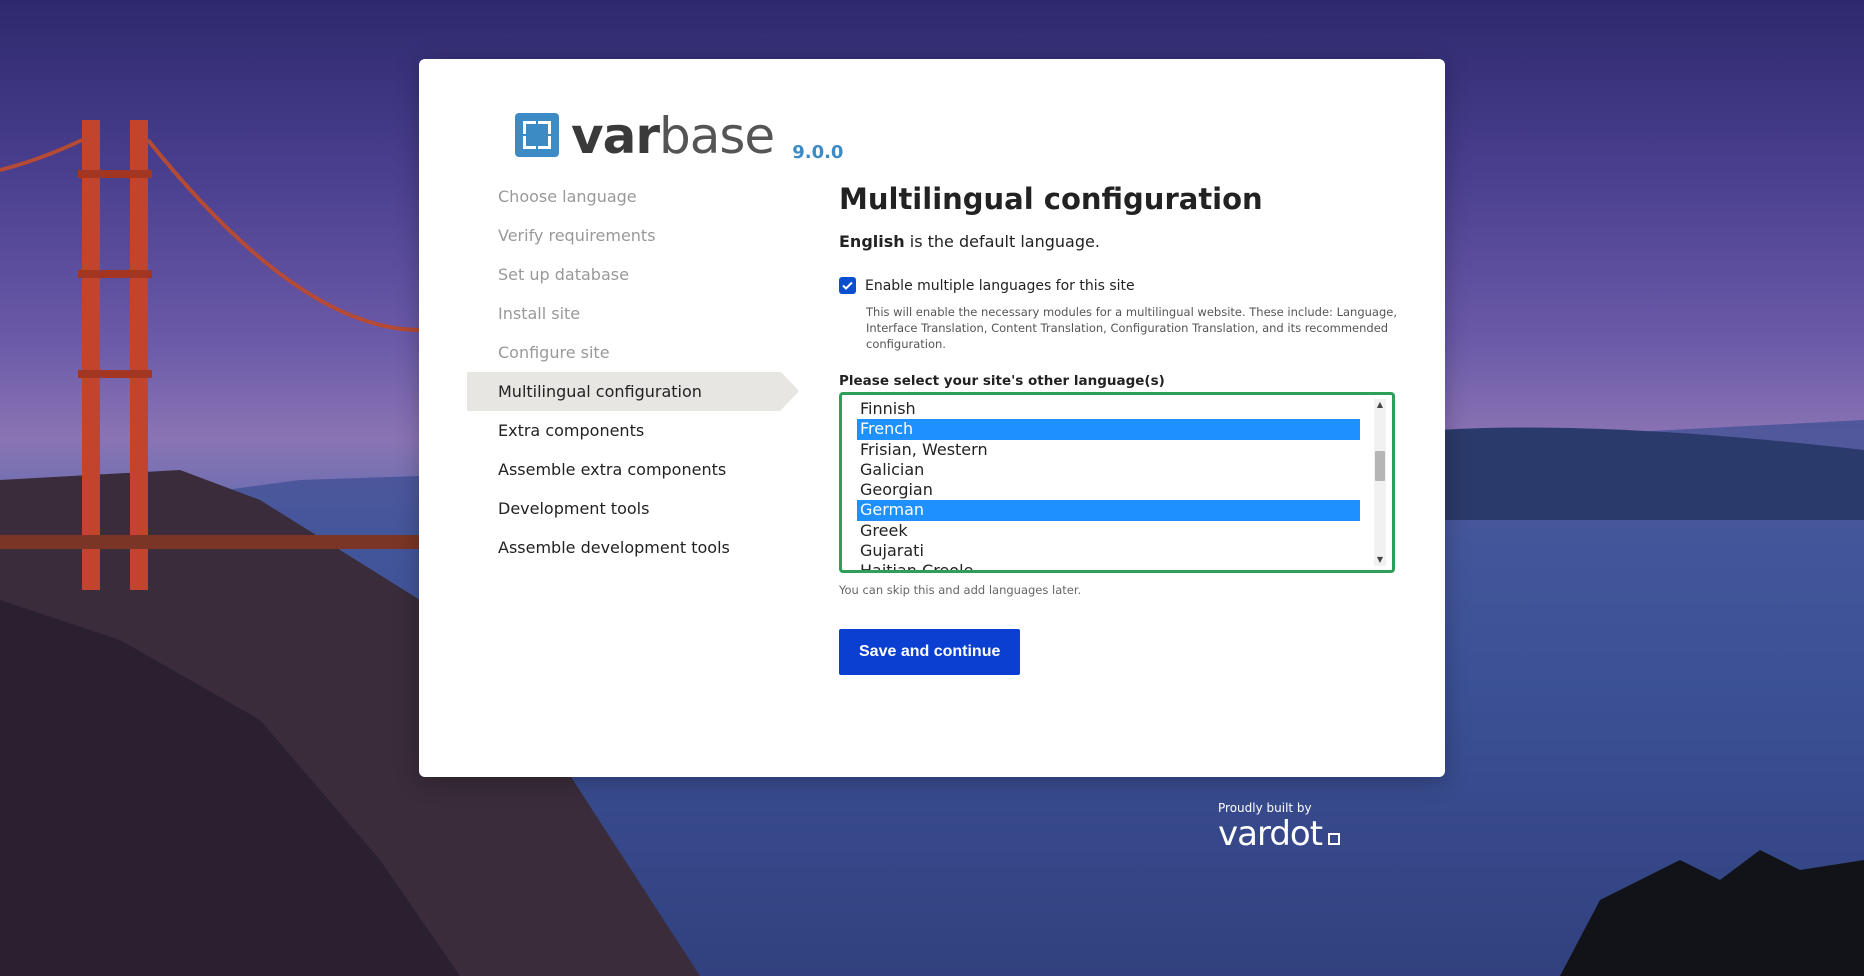 The width and height of the screenshot is (1864, 976). I want to click on enable-multilingual-row: Enable multiple languages for this site, so click(1119, 285).